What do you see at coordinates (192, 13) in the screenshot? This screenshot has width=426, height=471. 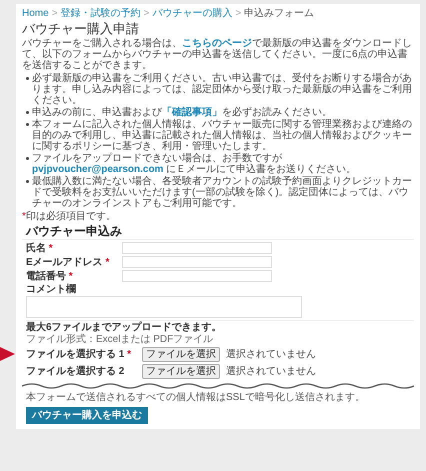 I see `breadcrumb-link: バウチャーの購入` at bounding box center [192, 13].